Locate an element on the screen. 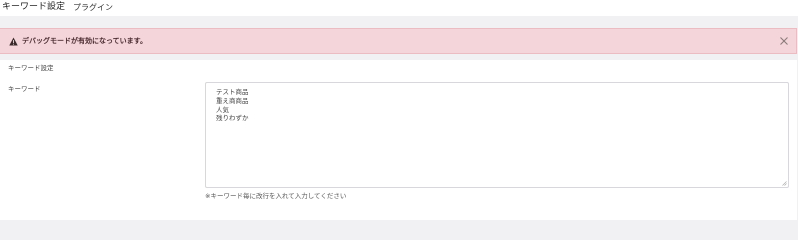  warning-icon is located at coordinates (13, 41).